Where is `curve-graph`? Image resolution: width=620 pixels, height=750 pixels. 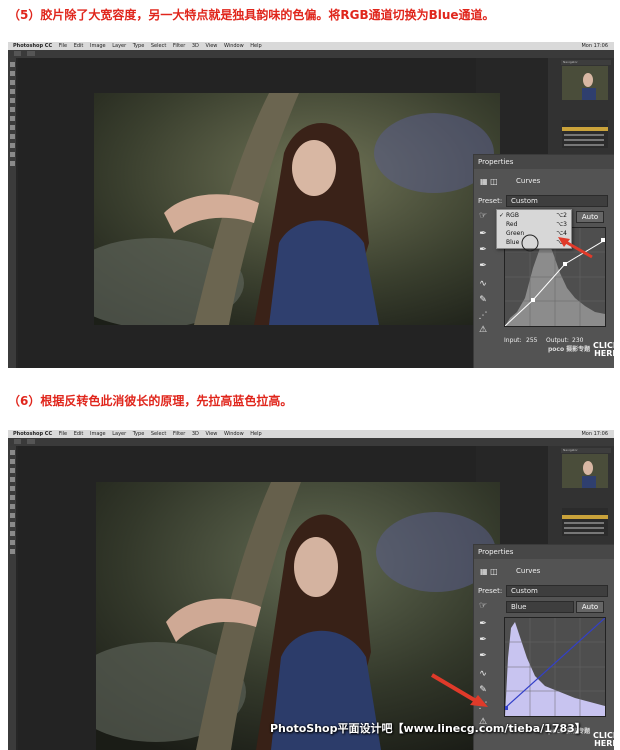 curve-graph is located at coordinates (555, 667).